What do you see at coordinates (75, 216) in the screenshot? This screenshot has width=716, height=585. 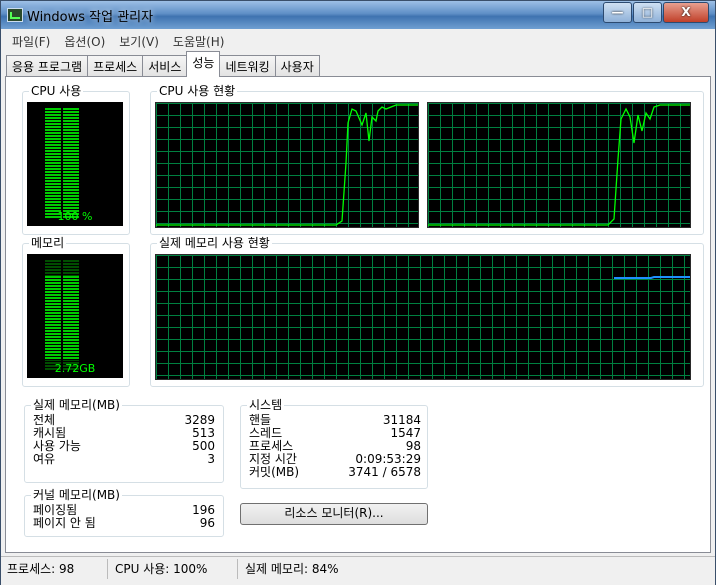 I see `cpu-usage-value: 100 %` at bounding box center [75, 216].